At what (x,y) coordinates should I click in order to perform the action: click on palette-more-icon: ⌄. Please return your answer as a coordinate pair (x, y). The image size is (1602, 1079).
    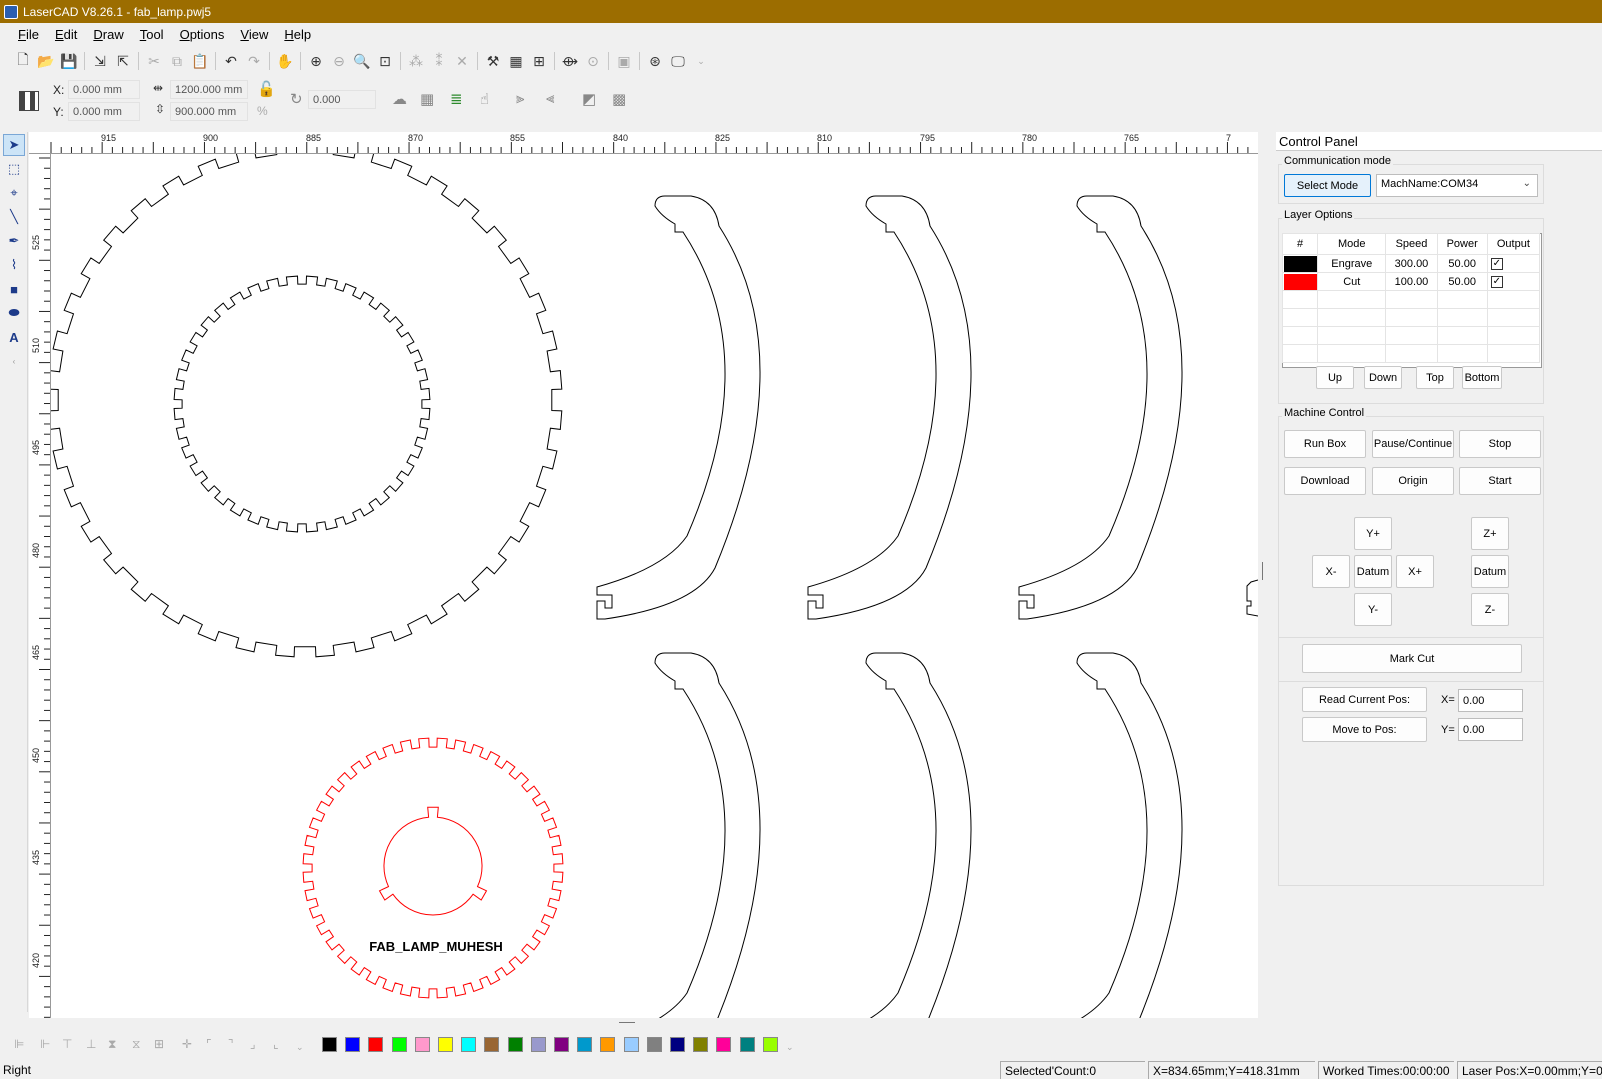
    Looking at the image, I should click on (790, 1047).